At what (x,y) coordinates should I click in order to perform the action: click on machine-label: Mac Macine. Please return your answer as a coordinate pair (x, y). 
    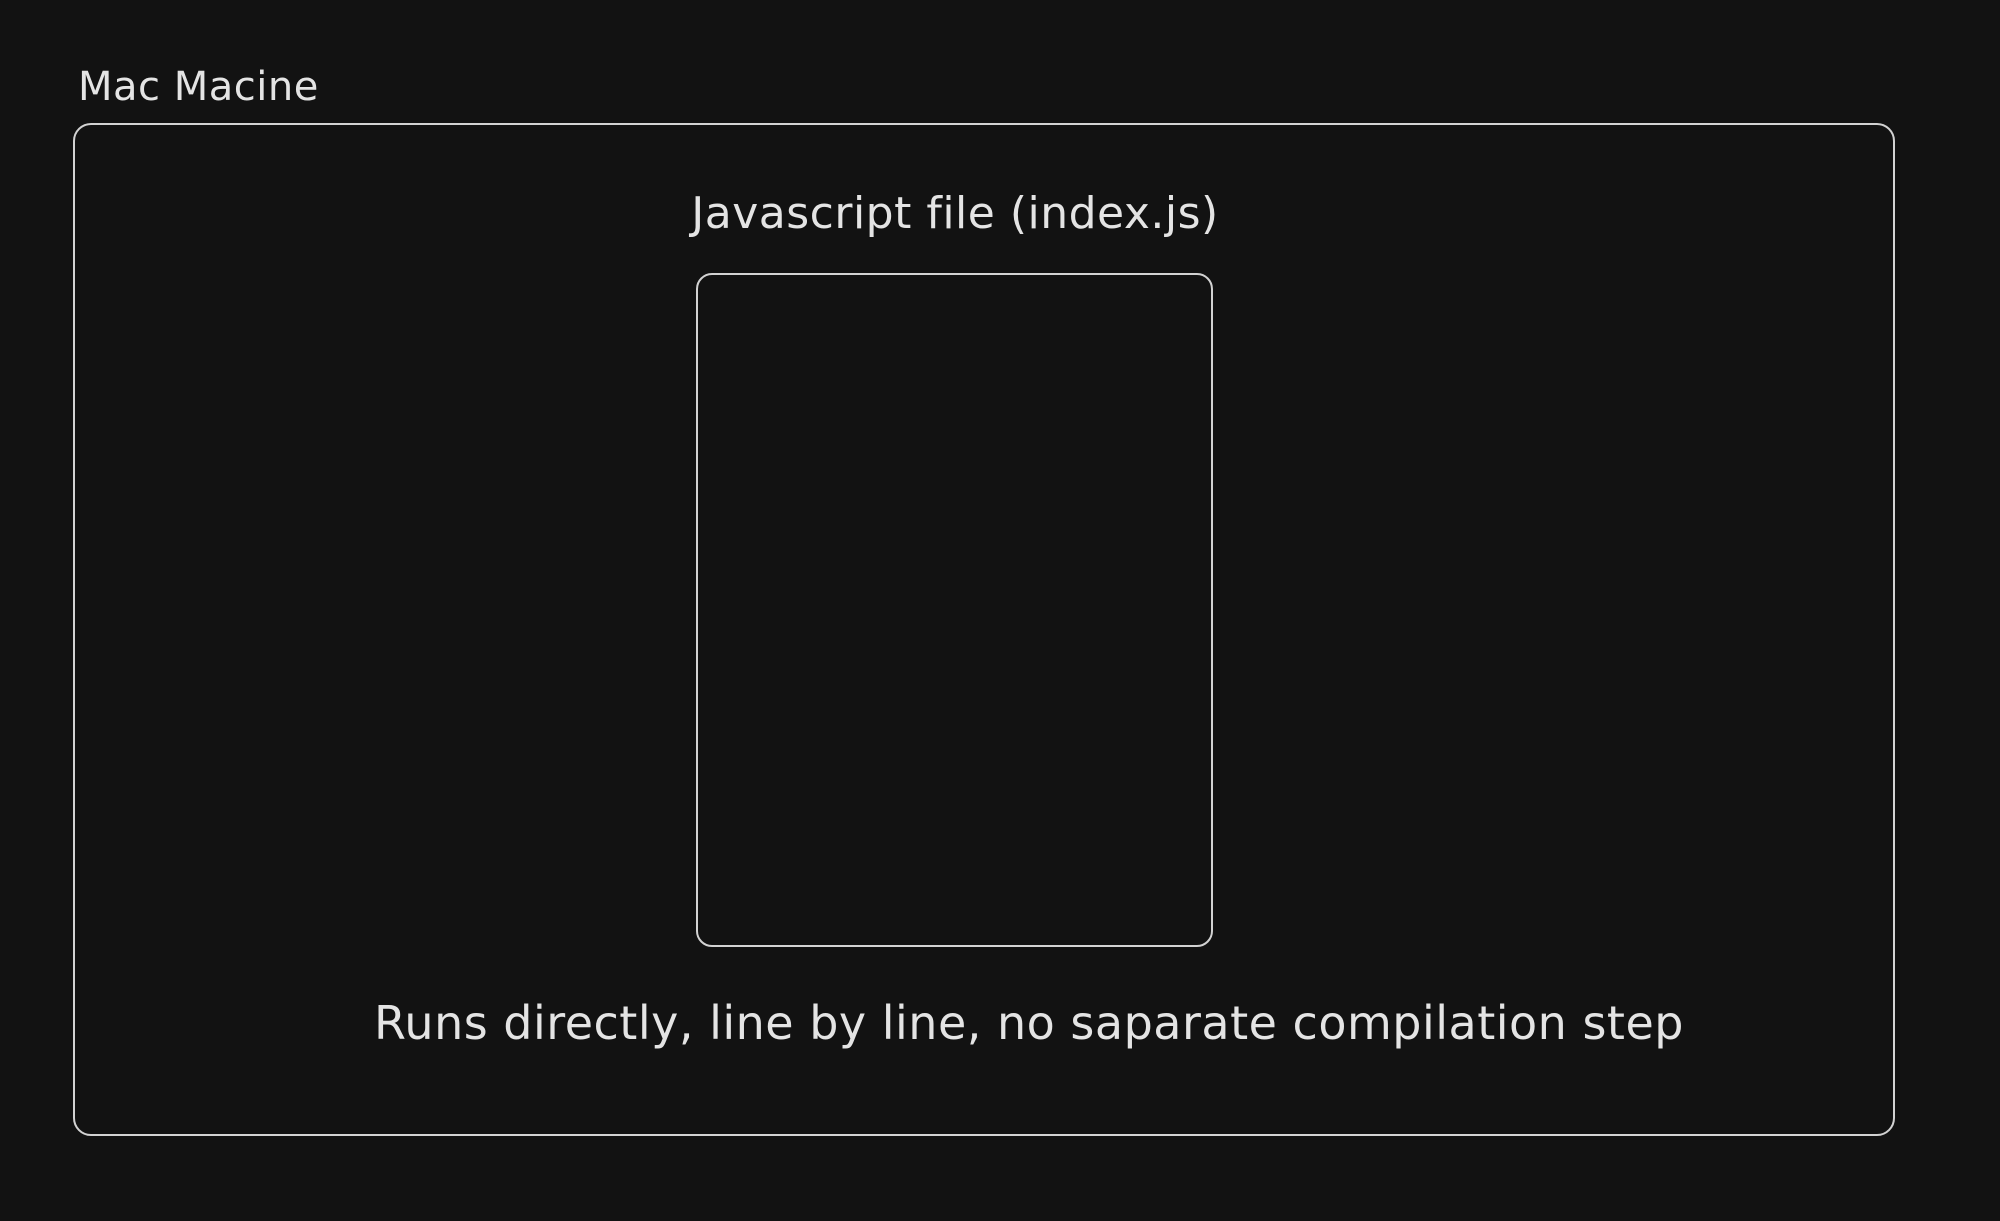
    Looking at the image, I should click on (198, 87).